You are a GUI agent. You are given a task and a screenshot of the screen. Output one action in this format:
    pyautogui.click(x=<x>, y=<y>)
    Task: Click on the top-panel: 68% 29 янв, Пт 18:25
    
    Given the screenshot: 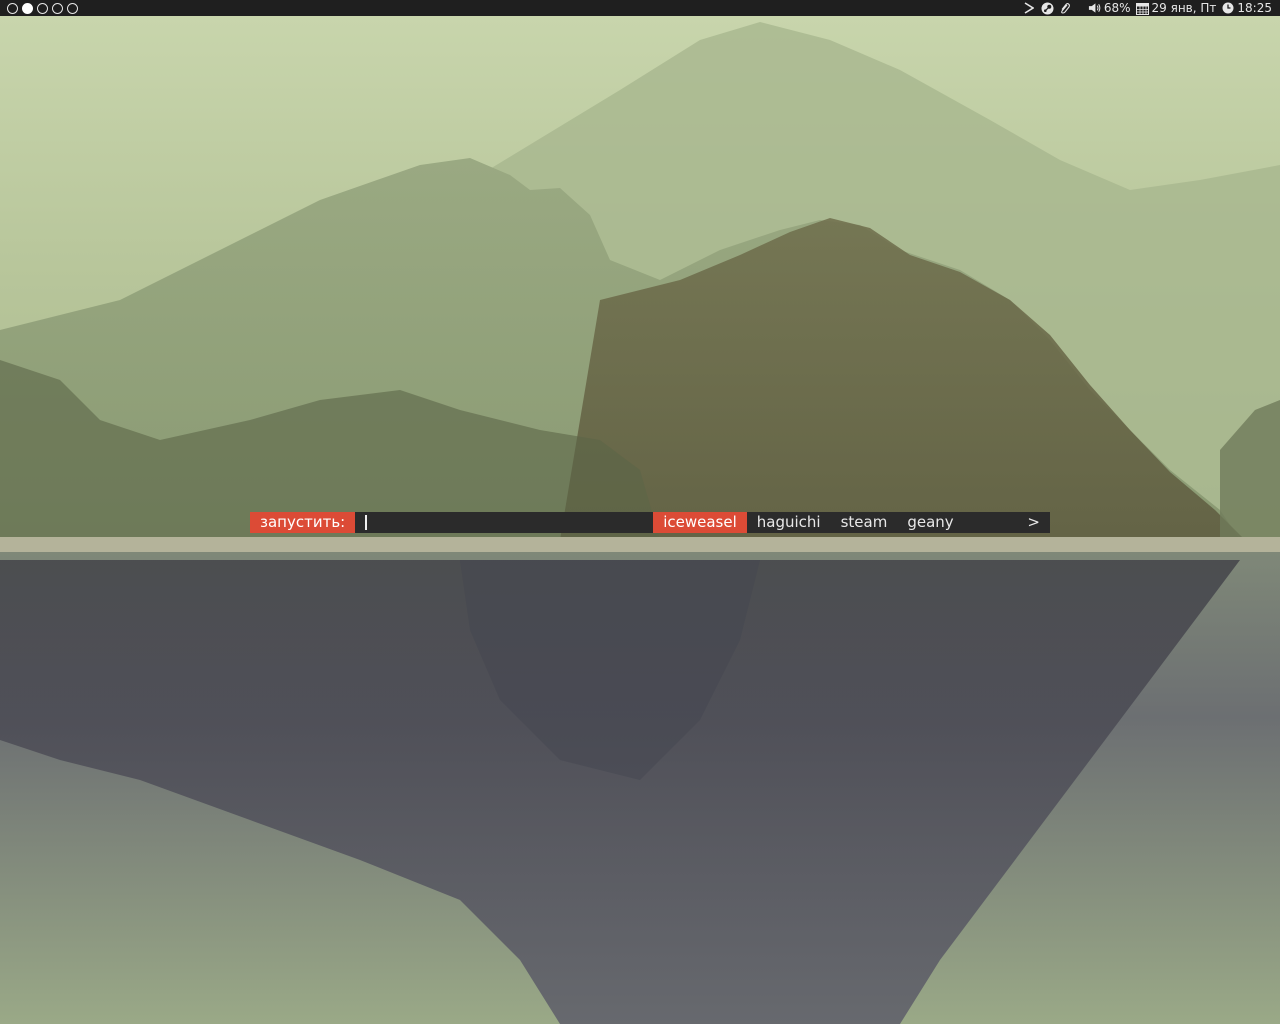 What is the action you would take?
    pyautogui.click(x=640, y=8)
    